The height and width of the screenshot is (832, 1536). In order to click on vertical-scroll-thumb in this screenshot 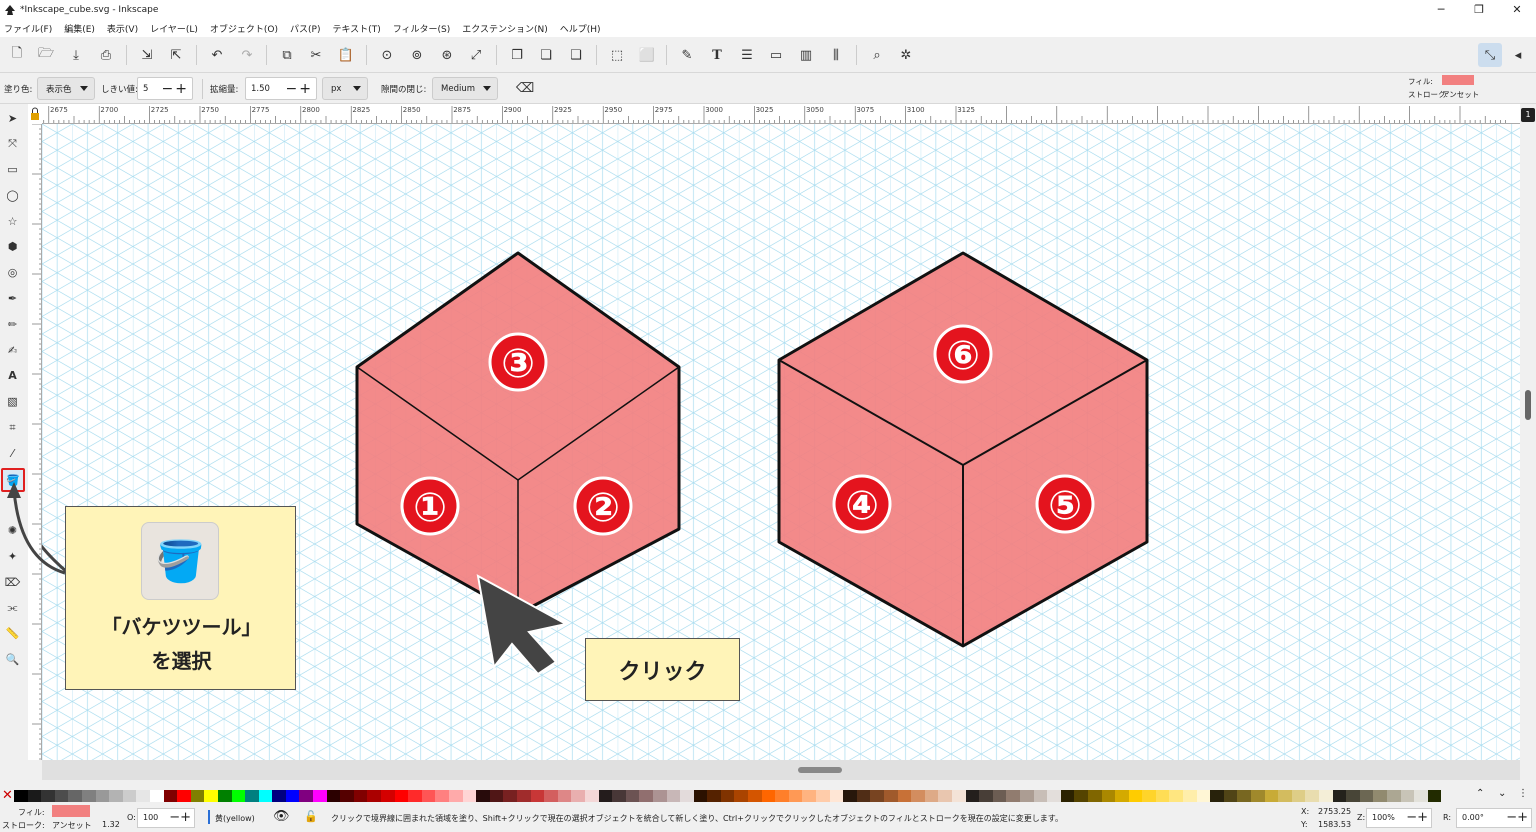, I will do `click(1528, 405)`.